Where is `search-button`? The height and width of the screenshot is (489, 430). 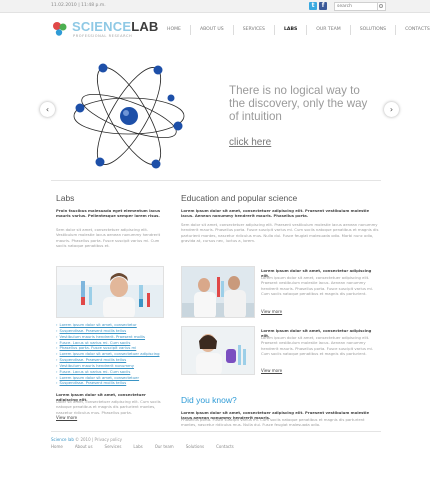
search-button is located at coordinates (382, 6).